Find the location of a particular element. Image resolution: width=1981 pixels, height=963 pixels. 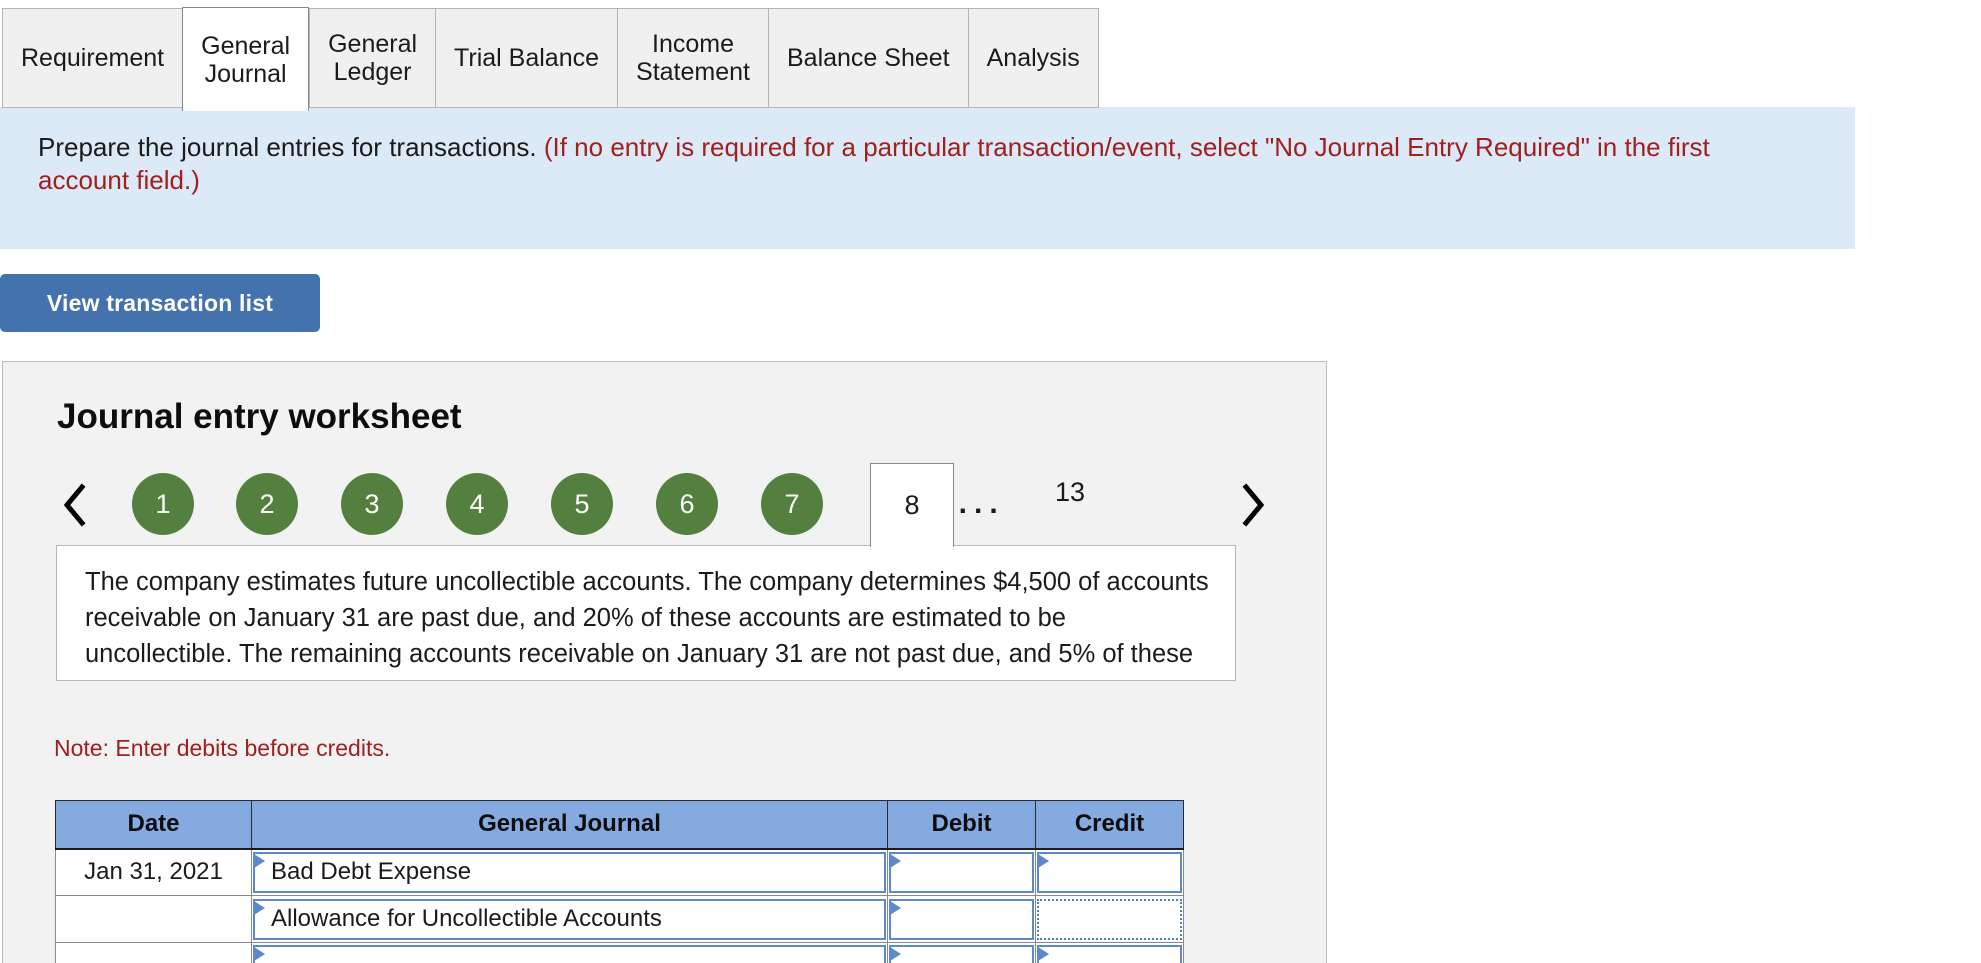

table-row is located at coordinates (619, 952).